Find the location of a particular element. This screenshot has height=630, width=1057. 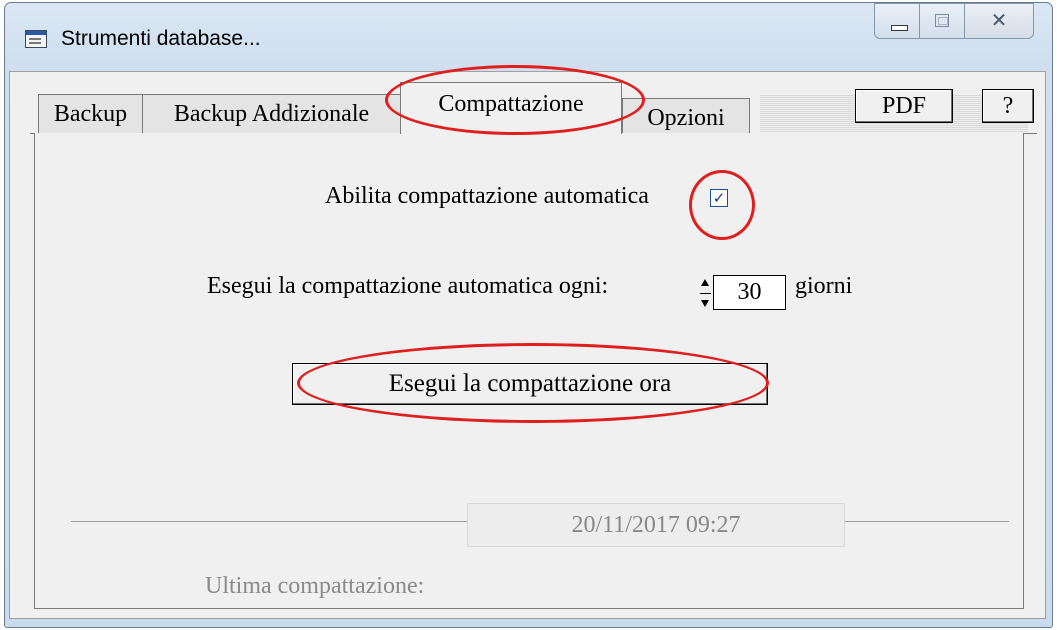

app-window-icon is located at coordinates (36, 39).